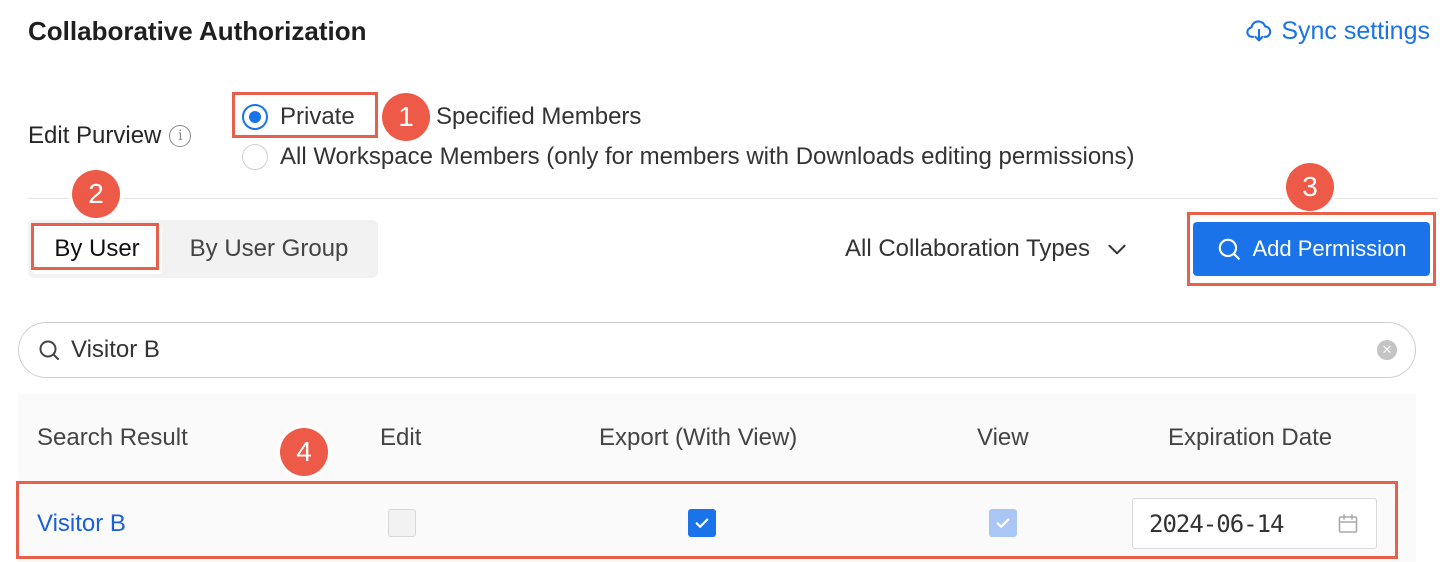 The height and width of the screenshot is (562, 1440). I want to click on info-icon: i, so click(180, 136).